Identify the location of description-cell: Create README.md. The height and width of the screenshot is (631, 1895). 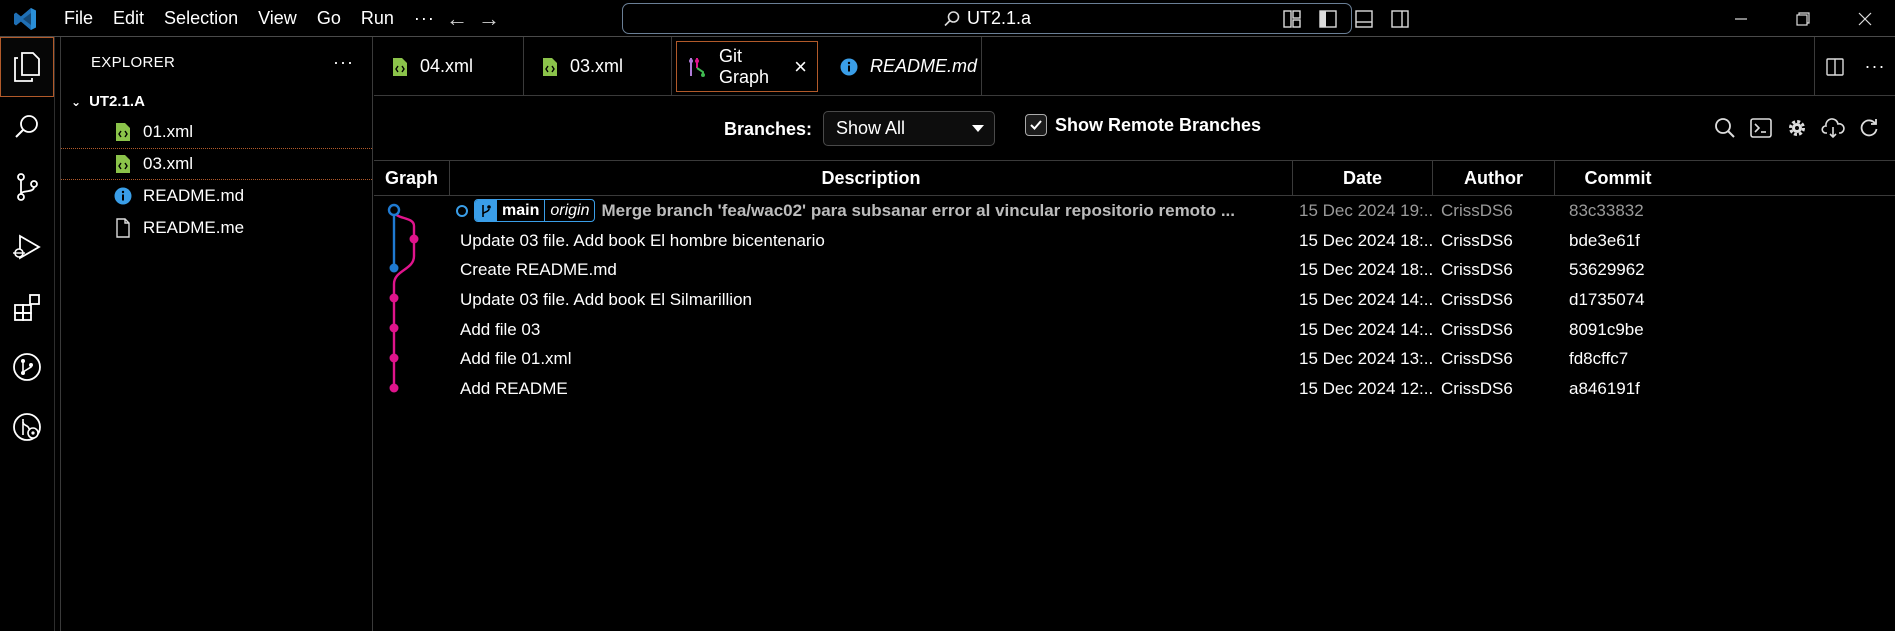
(538, 270).